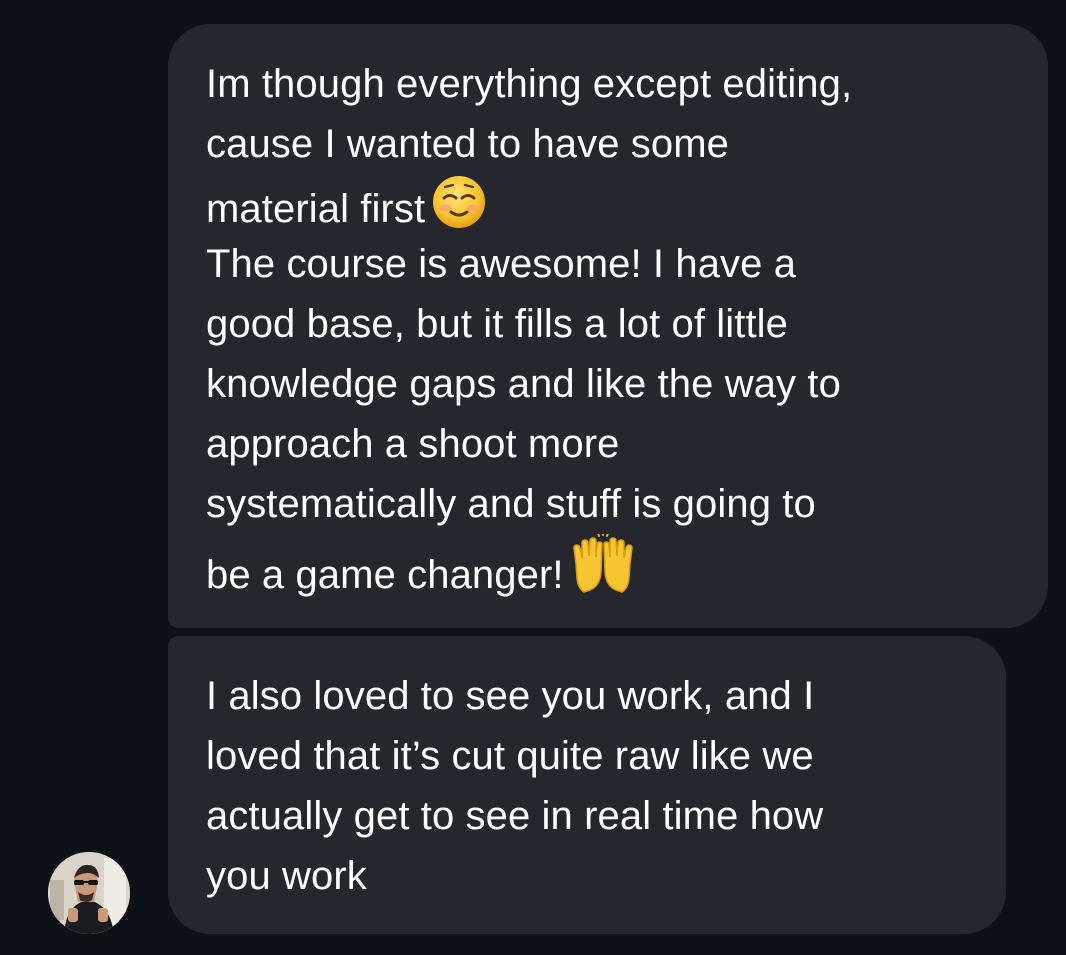  What do you see at coordinates (510, 696) in the screenshot?
I see `message-line: I also loved to see you work, and I` at bounding box center [510, 696].